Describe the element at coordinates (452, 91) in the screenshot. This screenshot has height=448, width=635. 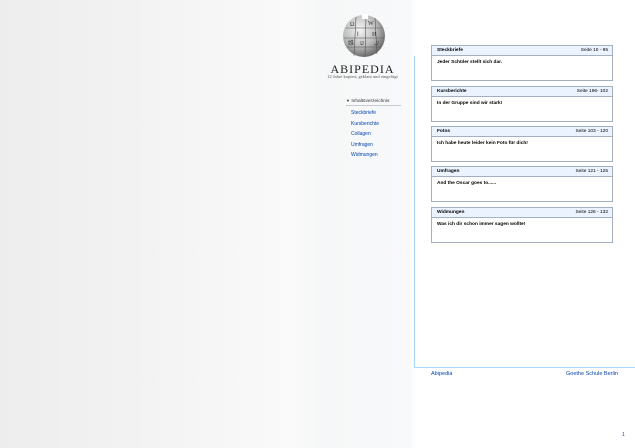
I see `section-title: Kursberichte` at that location.